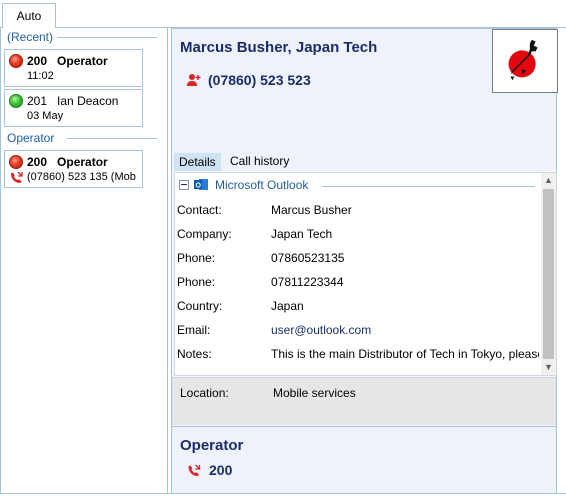  Describe the element at coordinates (212, 445) in the screenshot. I see `operator-name: Operator` at that location.